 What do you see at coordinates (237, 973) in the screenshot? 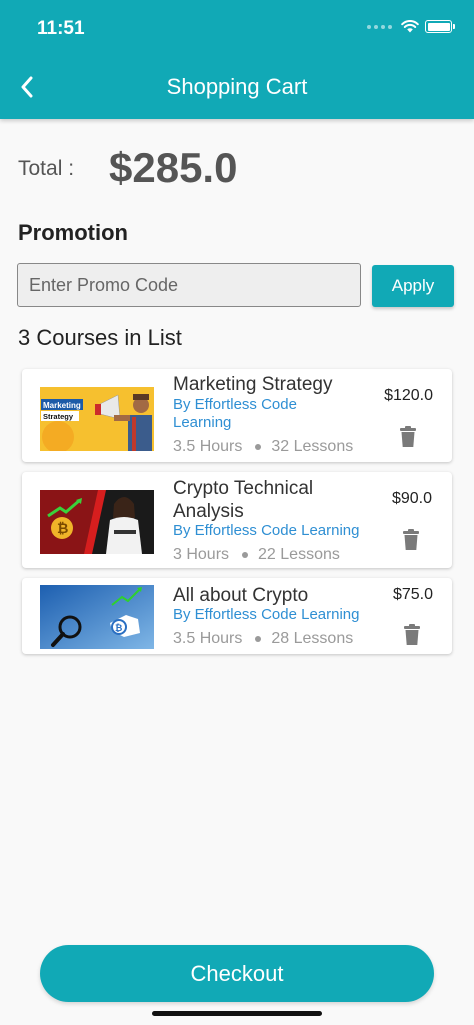
I see `checkout-button: Checkout` at bounding box center [237, 973].